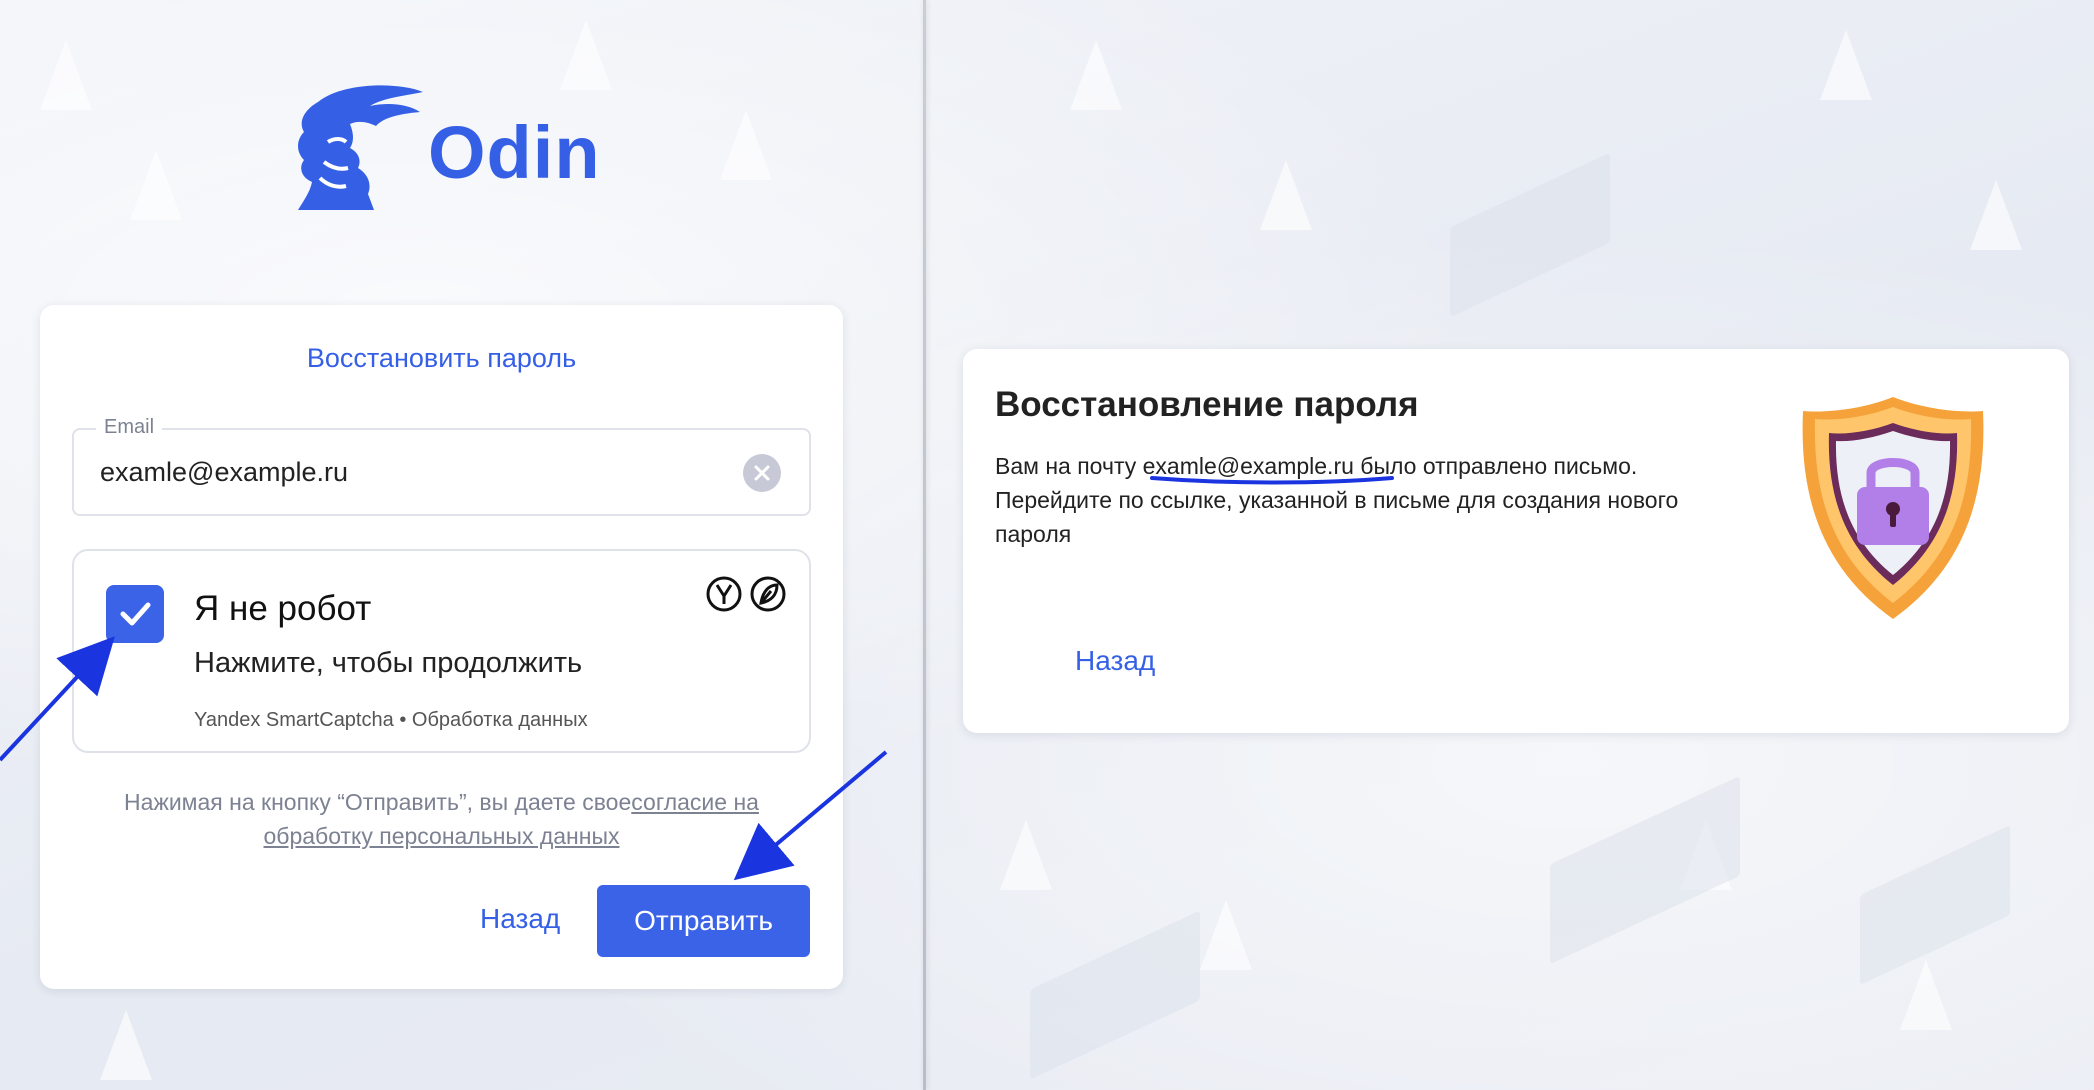 The width and height of the screenshot is (2094, 1090). What do you see at coordinates (441, 358) in the screenshot?
I see `card-title: Восстановить пароль` at bounding box center [441, 358].